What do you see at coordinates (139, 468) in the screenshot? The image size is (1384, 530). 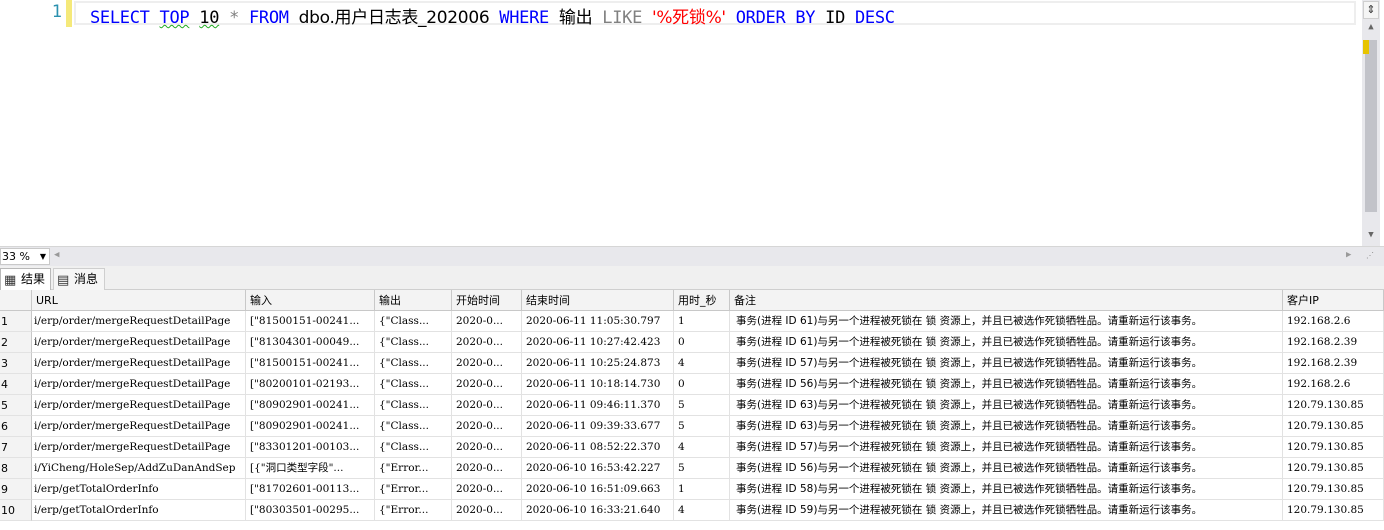 I see `cell-url: i/YiCheng/HoleSep/AddZuDanAndSep` at bounding box center [139, 468].